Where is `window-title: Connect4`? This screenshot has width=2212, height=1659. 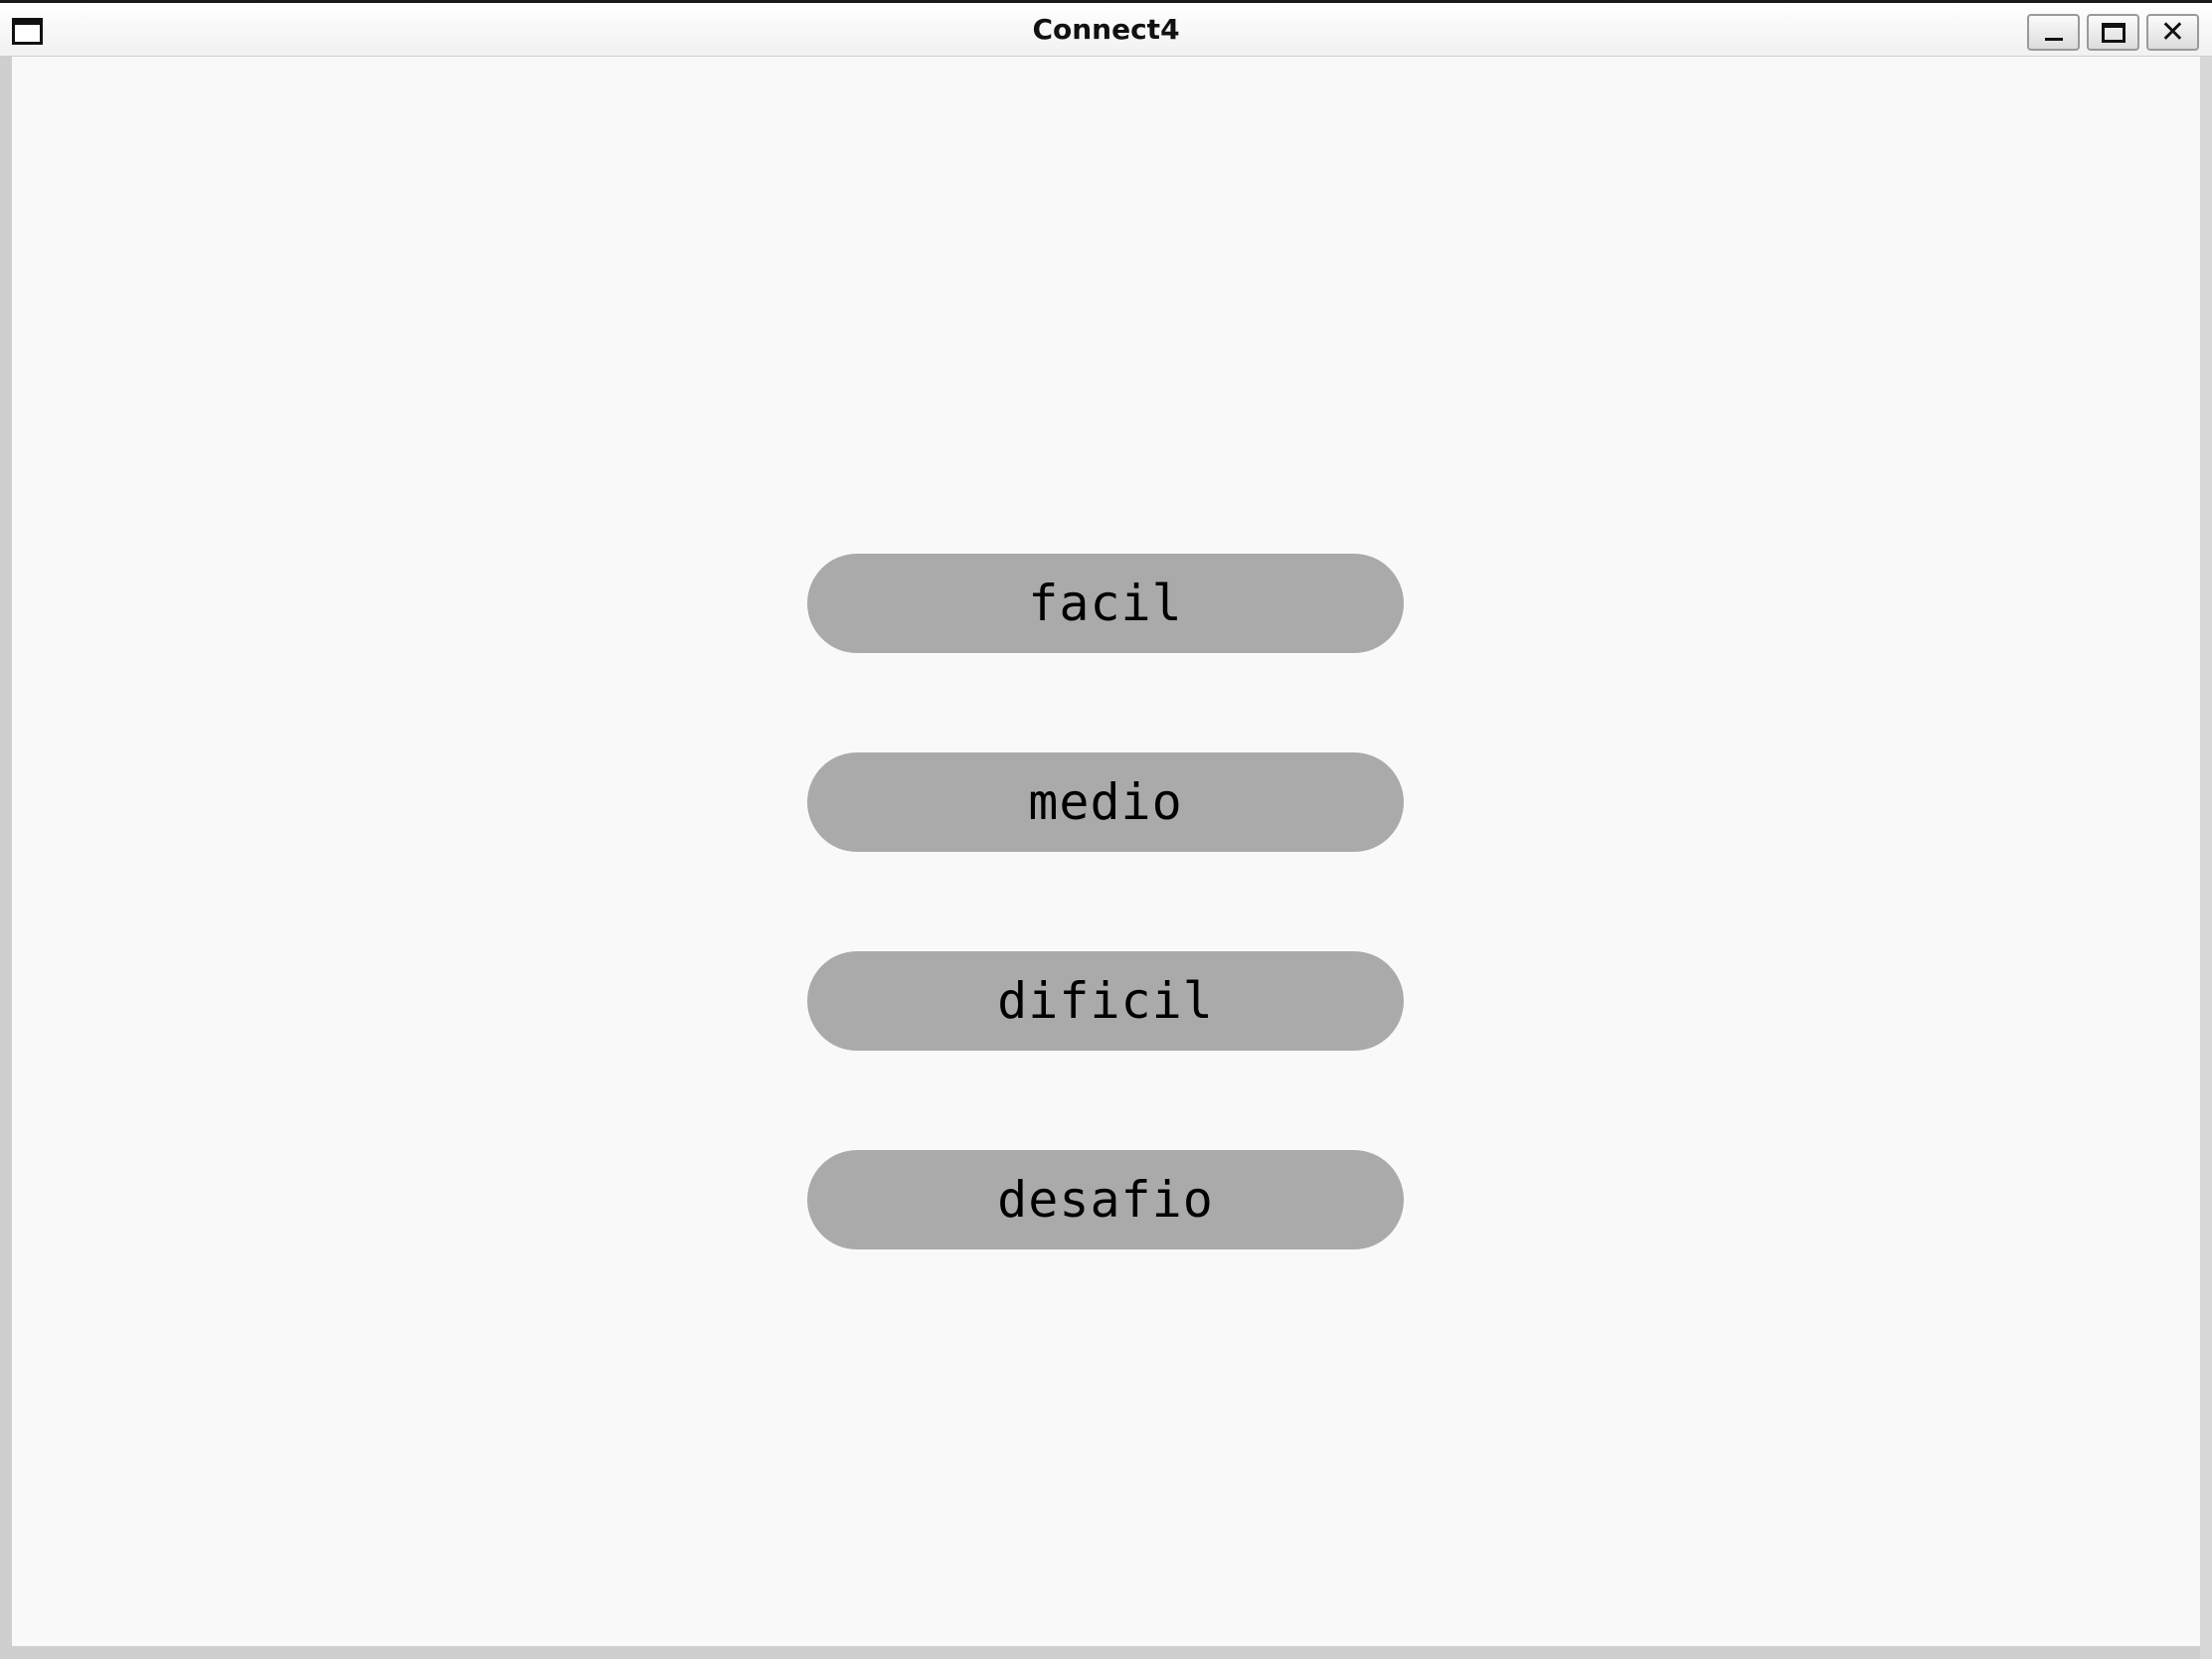 window-title: Connect4 is located at coordinates (1106, 29).